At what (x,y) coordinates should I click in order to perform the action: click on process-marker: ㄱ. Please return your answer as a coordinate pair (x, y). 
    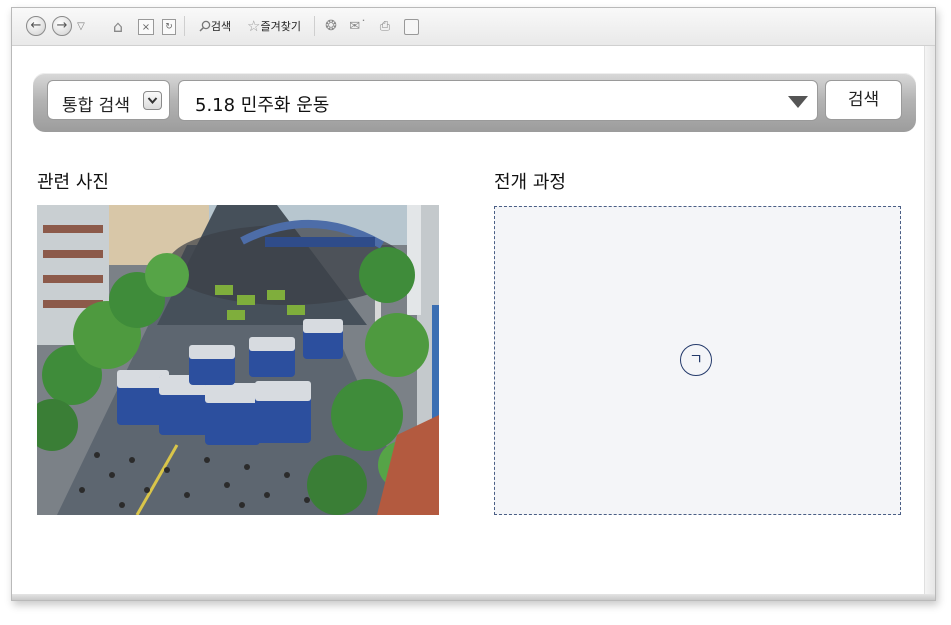
    Looking at the image, I should click on (696, 360).